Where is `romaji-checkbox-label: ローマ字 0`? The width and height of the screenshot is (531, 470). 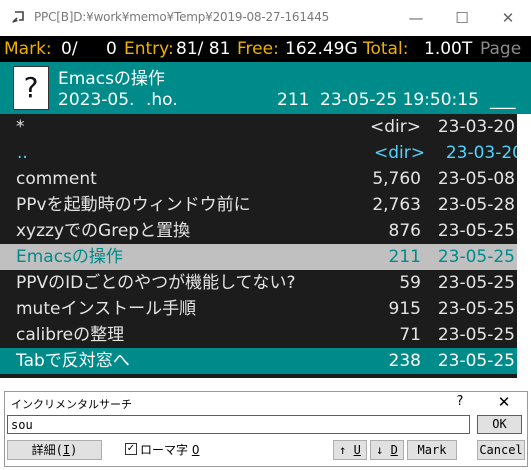
romaji-checkbox-label: ローマ字 0 is located at coordinates (169, 449).